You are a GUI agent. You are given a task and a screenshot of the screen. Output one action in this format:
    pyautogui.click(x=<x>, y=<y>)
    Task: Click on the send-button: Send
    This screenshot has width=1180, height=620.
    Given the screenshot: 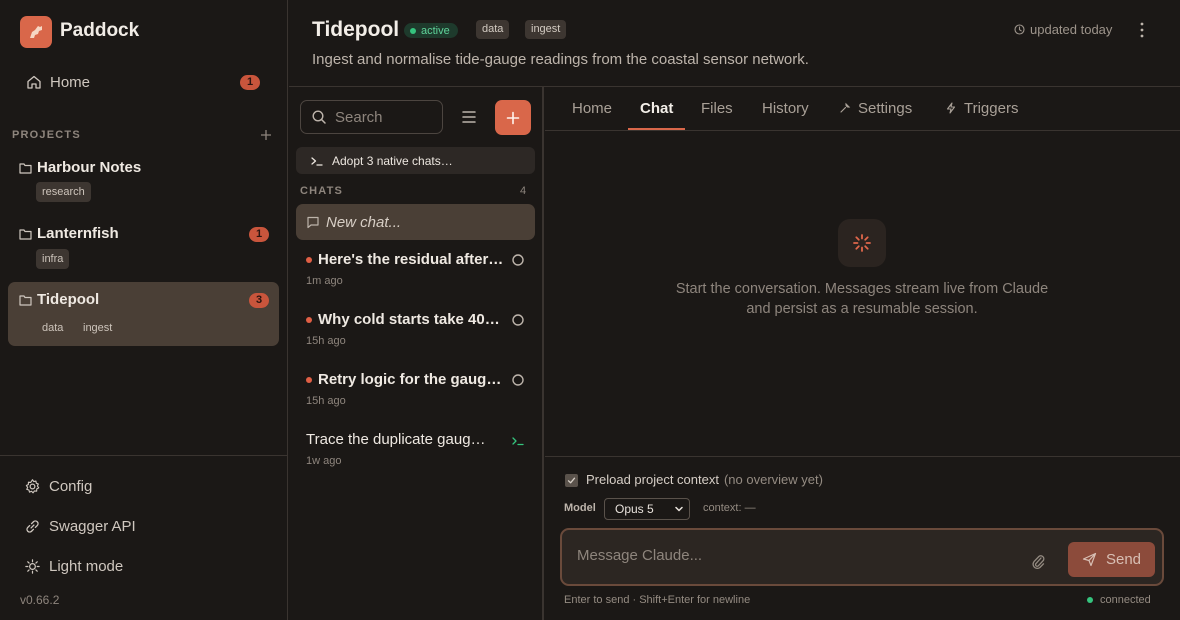 What is the action you would take?
    pyautogui.click(x=1111, y=559)
    